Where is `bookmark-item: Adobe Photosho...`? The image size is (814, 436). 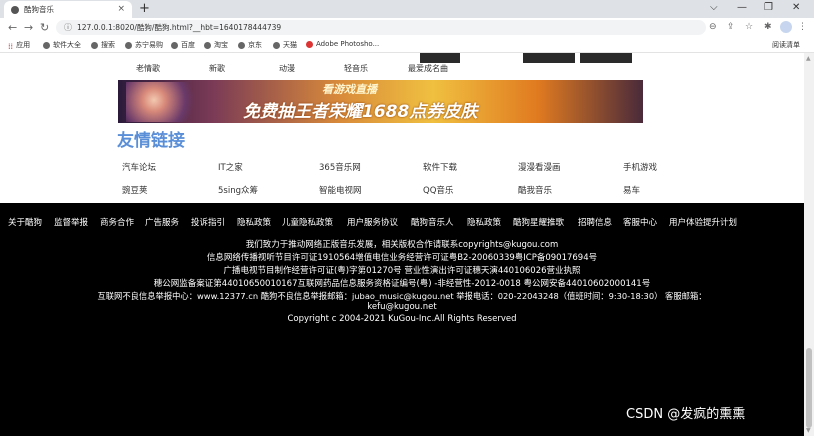 bookmark-item: Adobe Photosho... is located at coordinates (342, 44).